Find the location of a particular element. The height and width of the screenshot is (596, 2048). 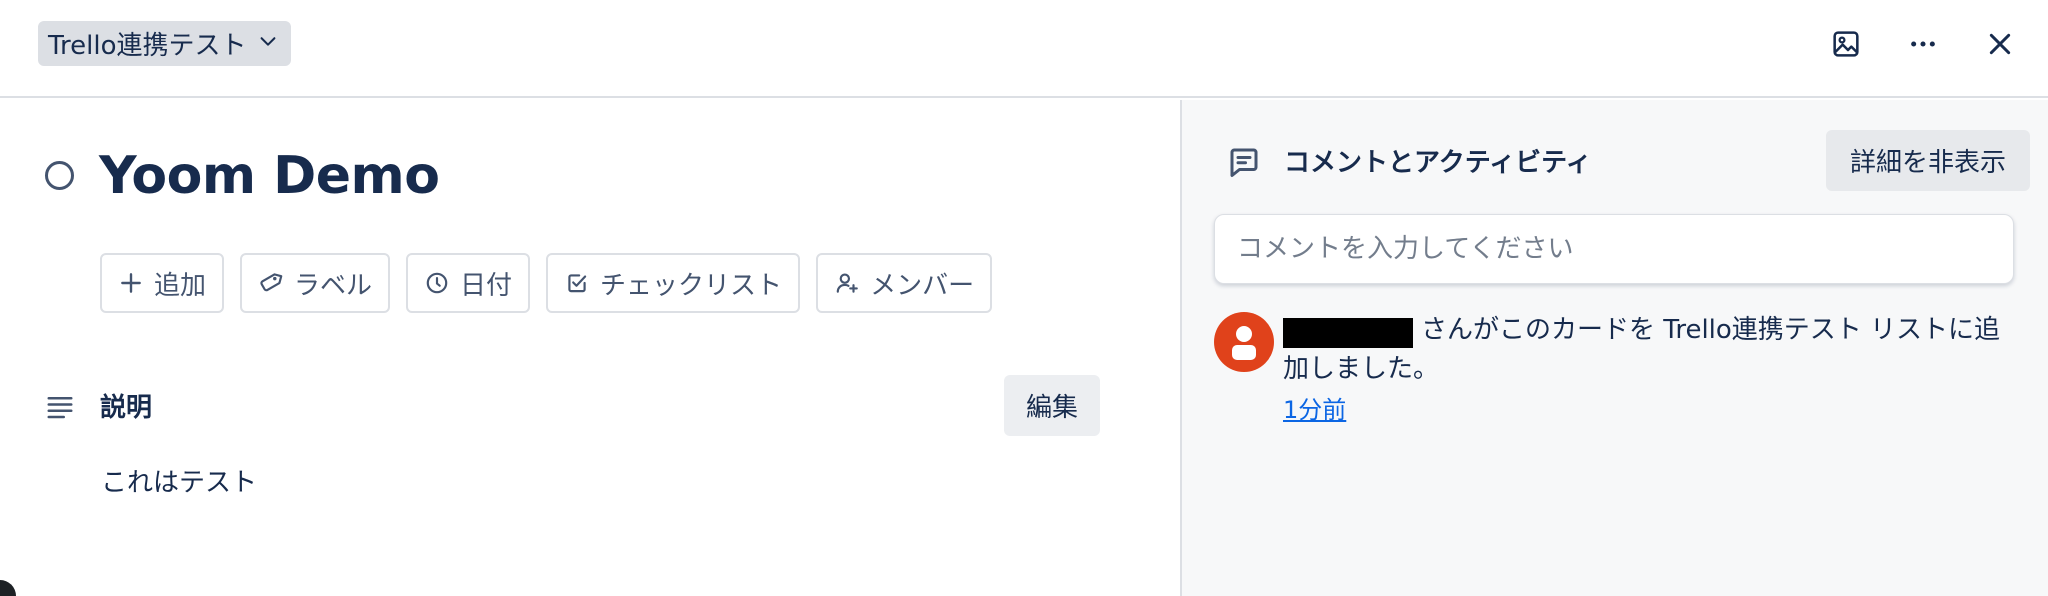

add-member-icon is located at coordinates (847, 283).